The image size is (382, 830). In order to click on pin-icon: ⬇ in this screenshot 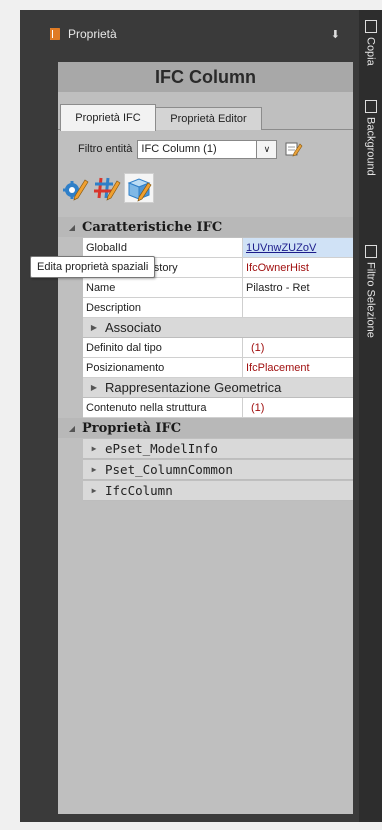, I will do `click(335, 34)`.